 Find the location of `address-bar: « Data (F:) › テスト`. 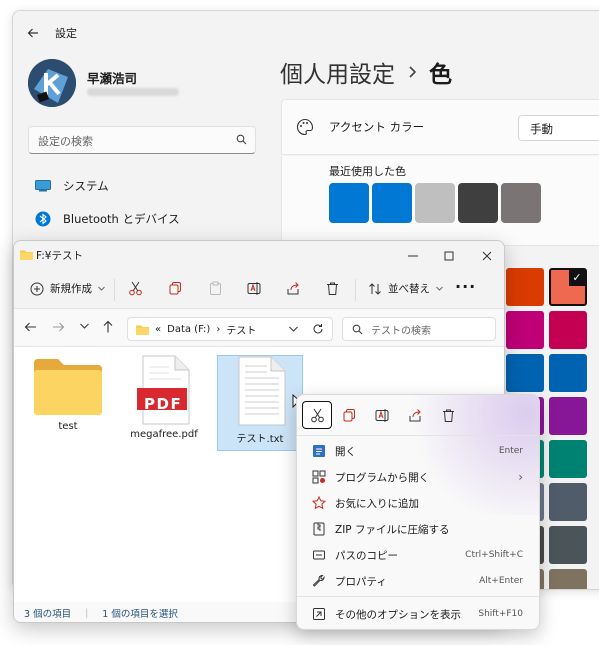

address-bar: « Data (F:) › テスト is located at coordinates (230, 329).